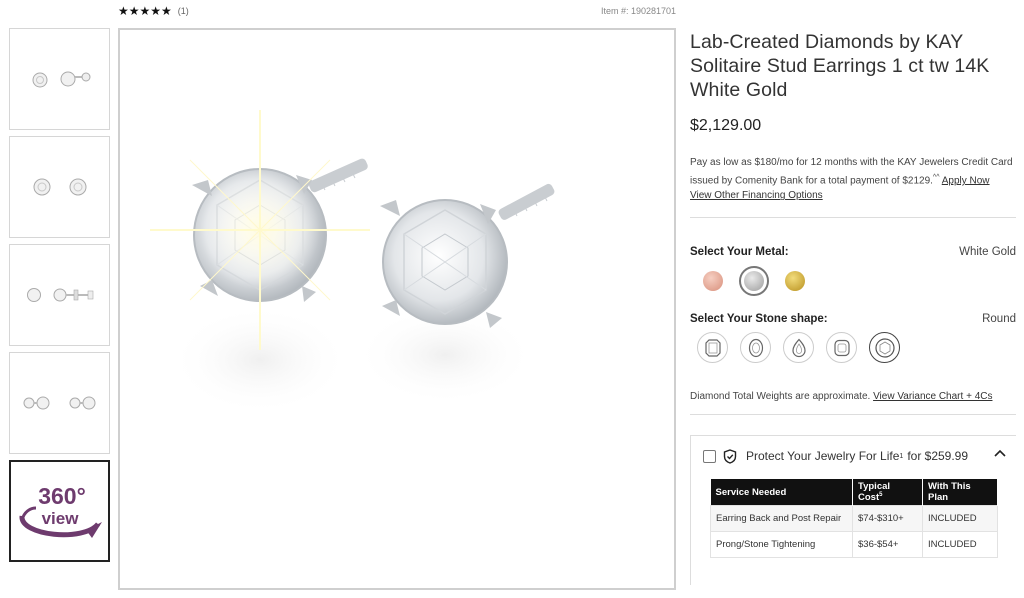 Image resolution: width=1024 pixels, height=598 pixels. I want to click on emerald-cut-icon, so click(712, 348).